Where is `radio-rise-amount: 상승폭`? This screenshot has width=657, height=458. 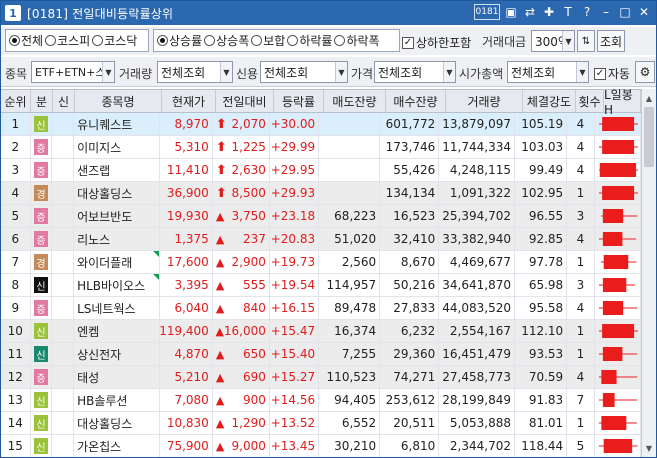
radio-rise-amount: 상승폭 is located at coordinates (226, 40).